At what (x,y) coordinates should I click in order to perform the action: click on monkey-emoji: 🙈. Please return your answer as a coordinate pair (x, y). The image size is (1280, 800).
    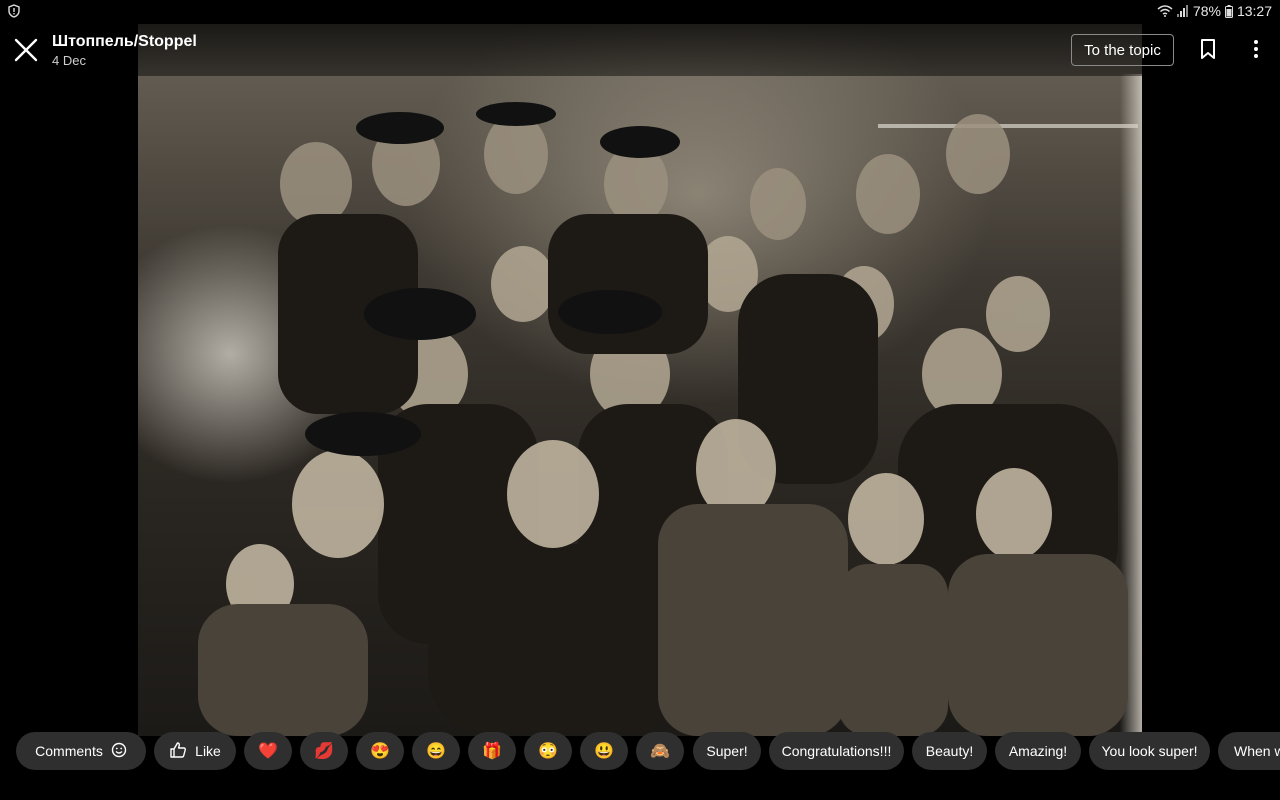
    Looking at the image, I should click on (660, 751).